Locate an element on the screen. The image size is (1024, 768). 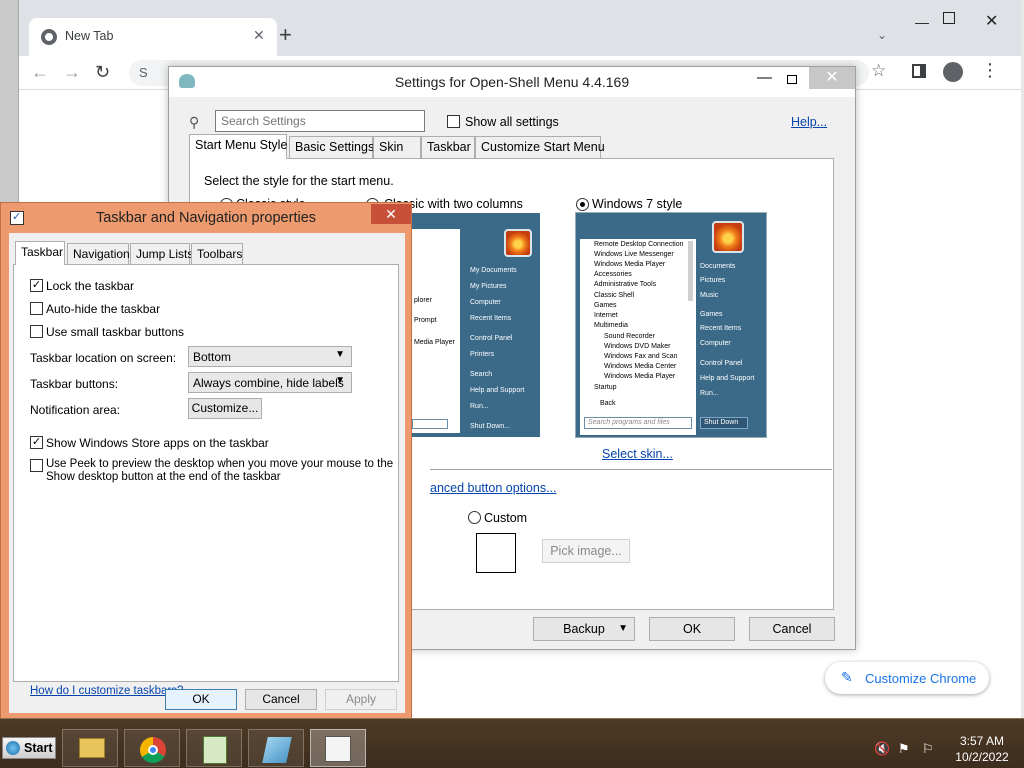
windows-taskbar: Start 🔇 ⚑ ⚐ is located at coordinates (512, 743).